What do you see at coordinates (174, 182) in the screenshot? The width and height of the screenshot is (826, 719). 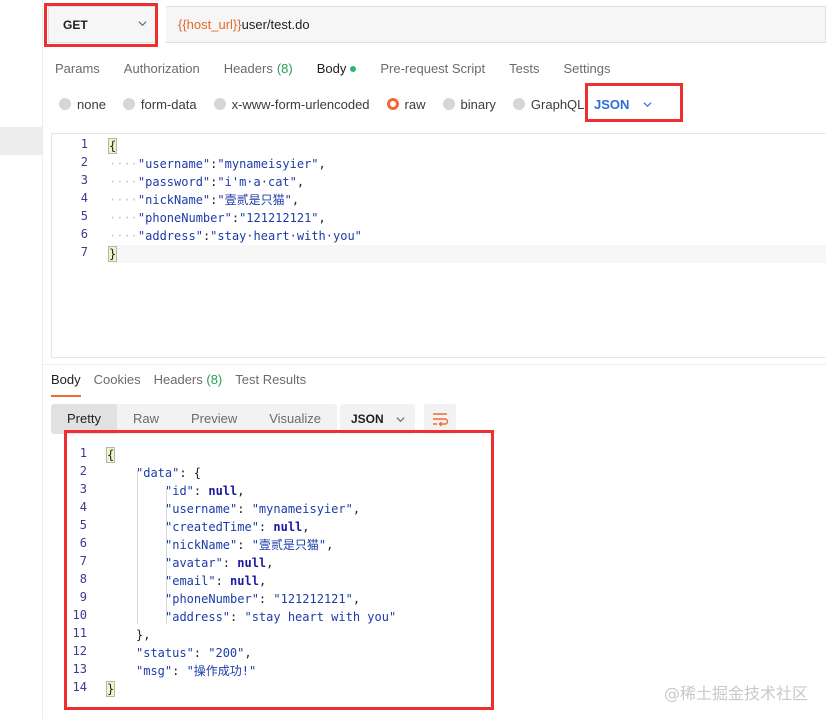 I see `code-token: "password"` at bounding box center [174, 182].